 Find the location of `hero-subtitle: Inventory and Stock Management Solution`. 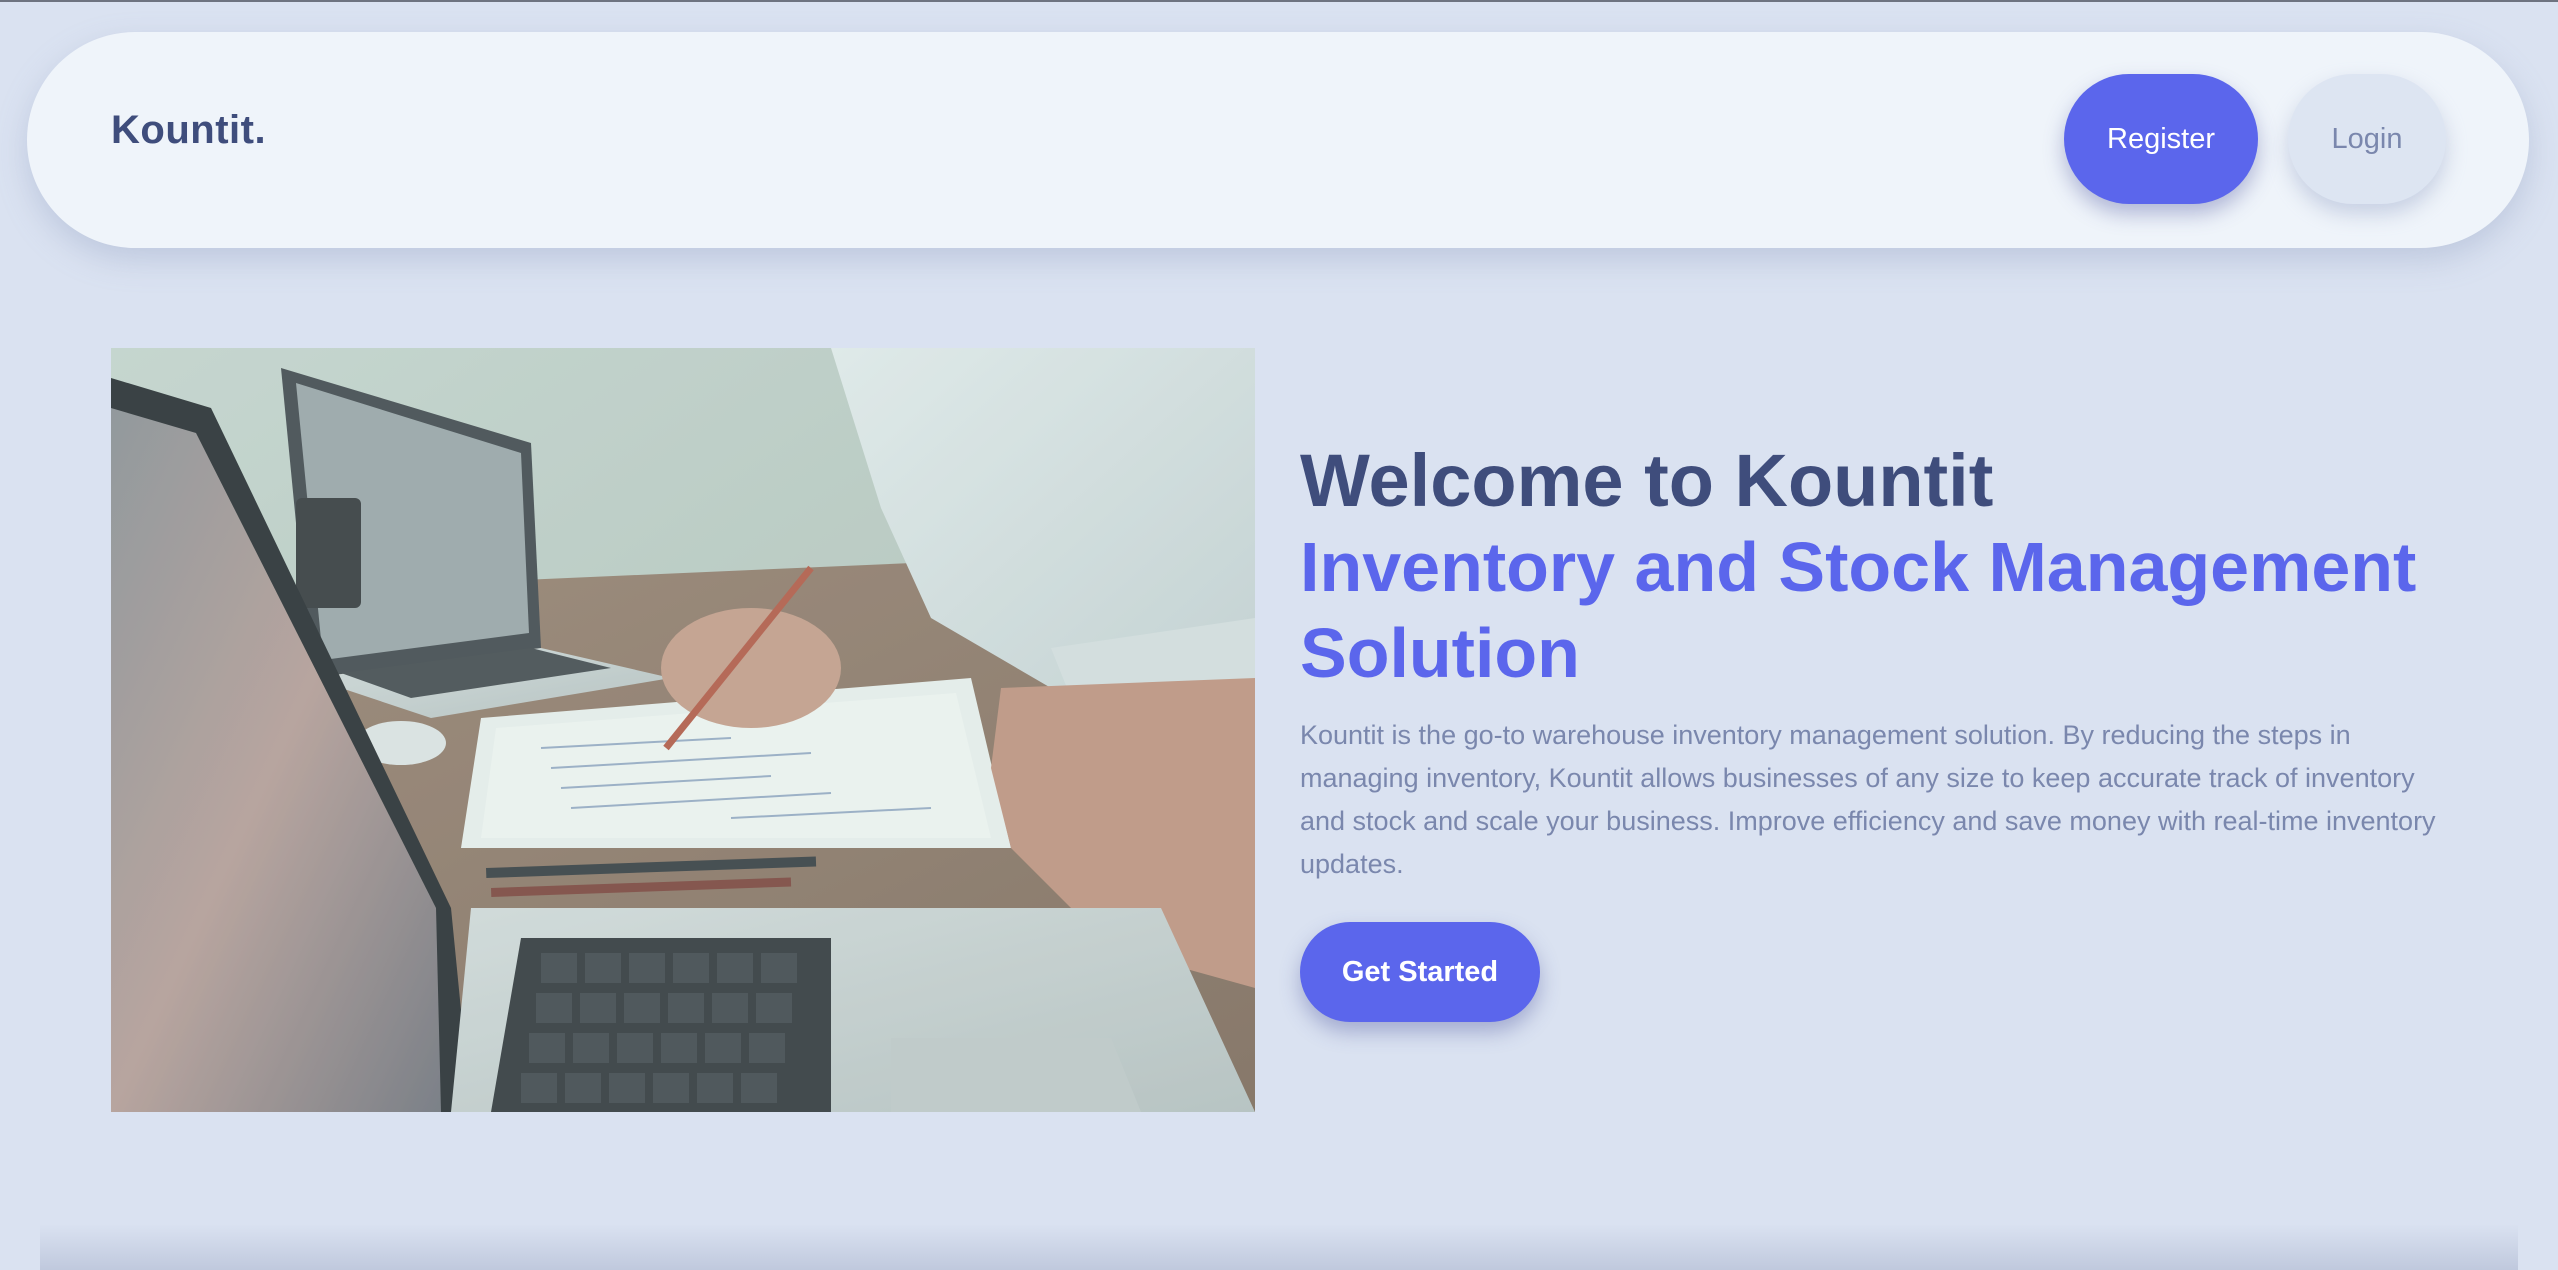

hero-subtitle: Inventory and Stock Management Solution is located at coordinates (1858, 610).